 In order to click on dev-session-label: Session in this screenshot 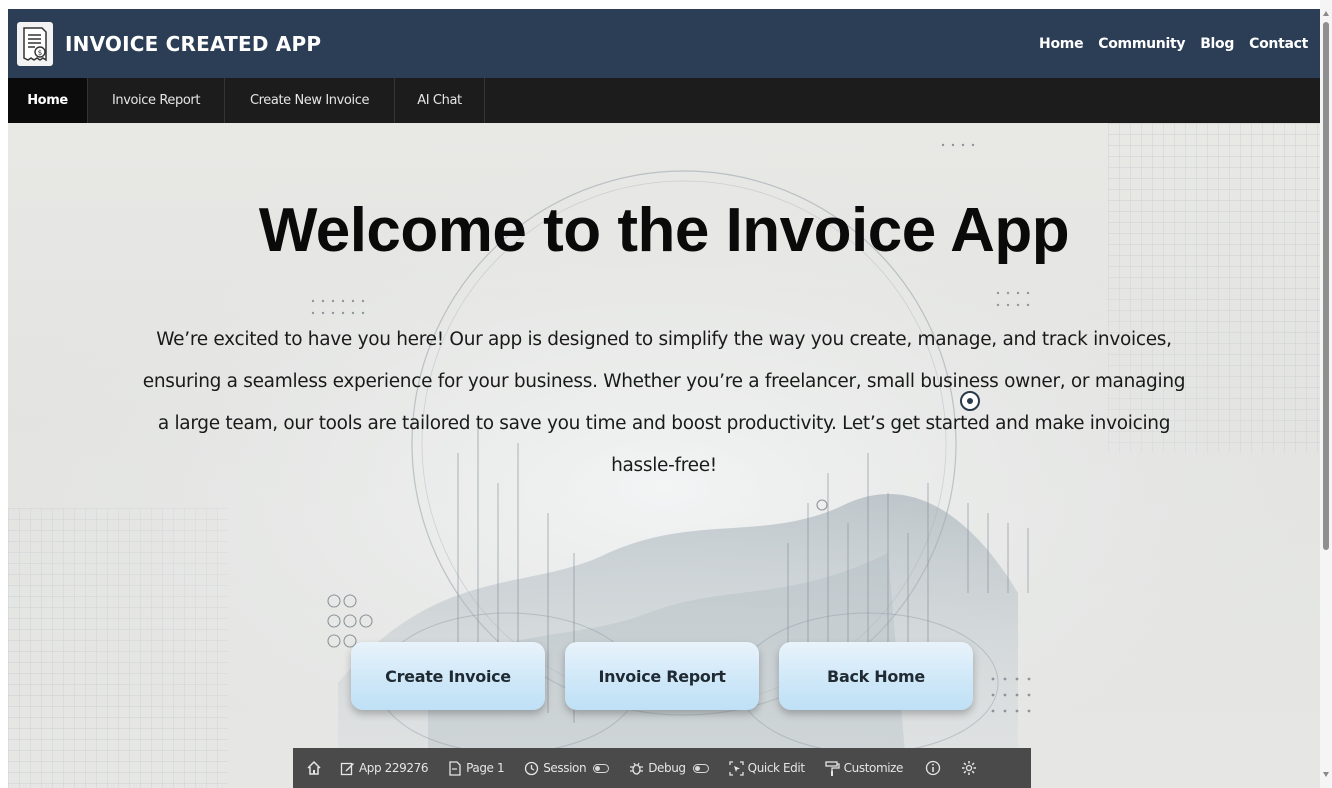, I will do `click(565, 768)`.